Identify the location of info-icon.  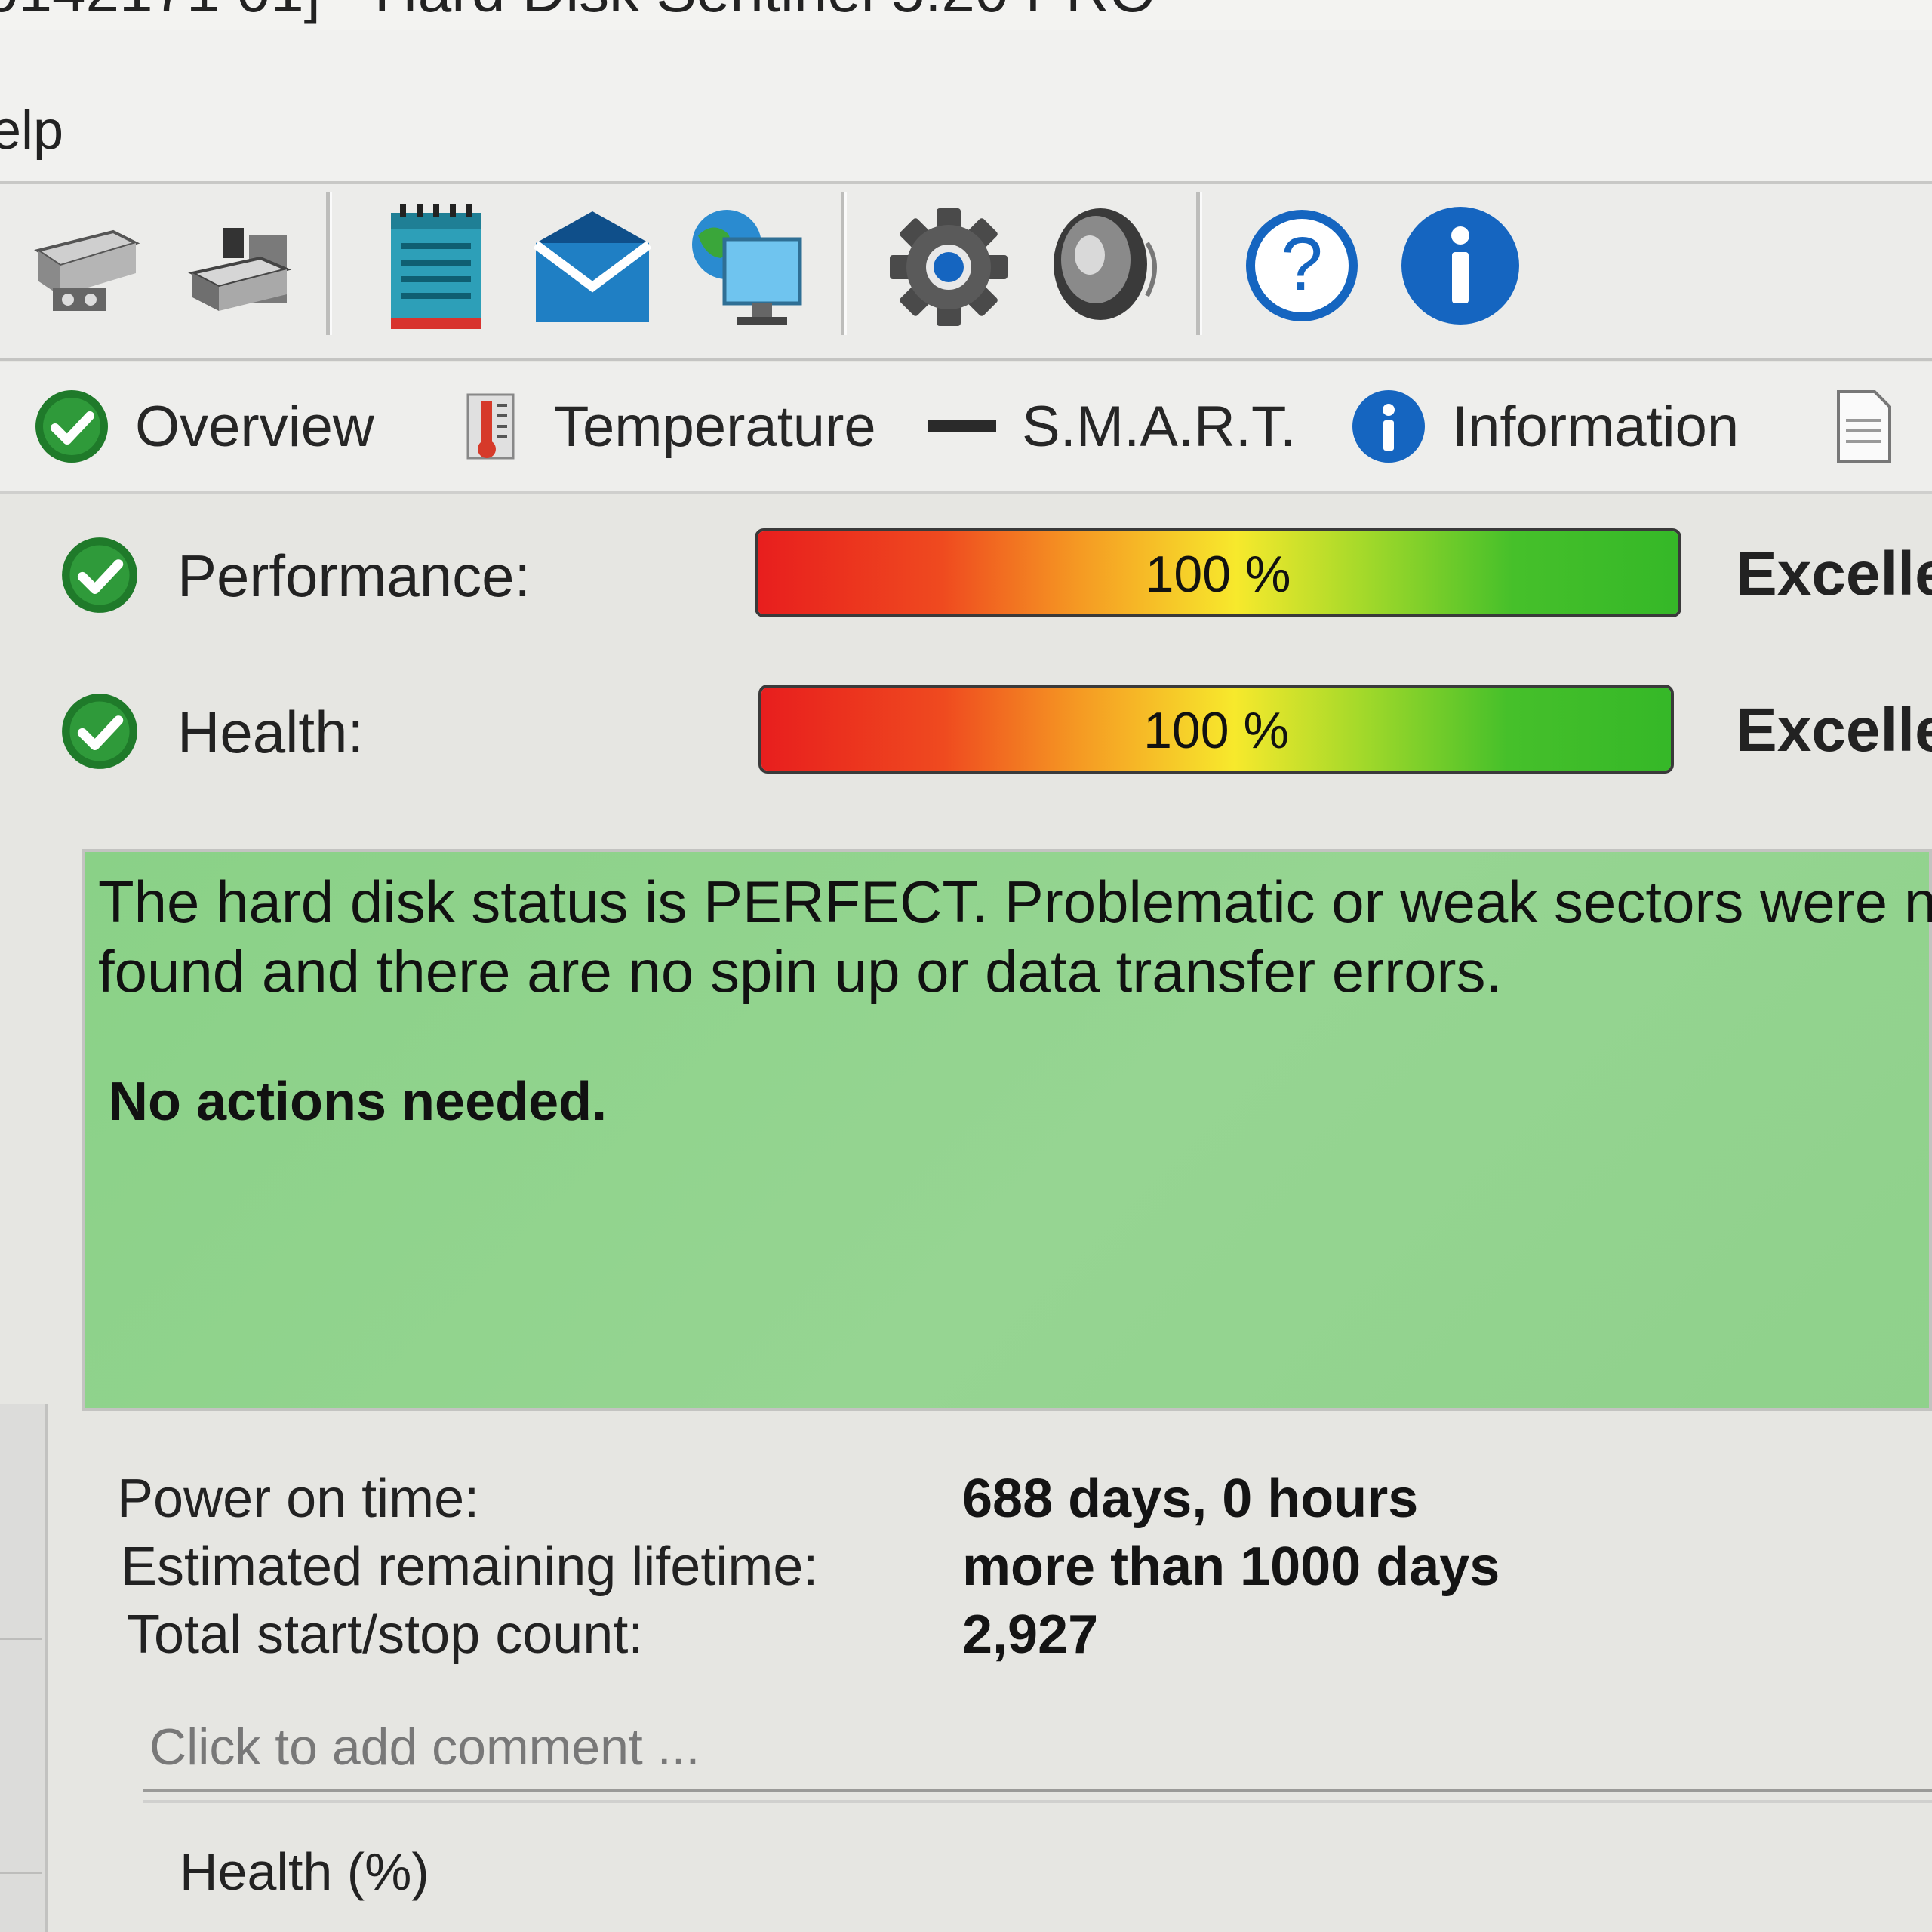
(1388, 426).